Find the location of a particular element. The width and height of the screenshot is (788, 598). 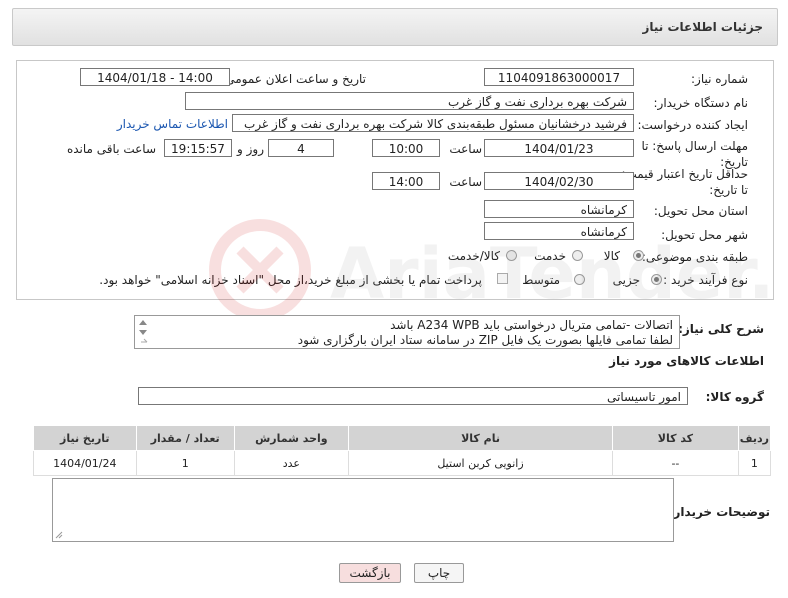

col-header-name: نام کالا is located at coordinates (480, 438).